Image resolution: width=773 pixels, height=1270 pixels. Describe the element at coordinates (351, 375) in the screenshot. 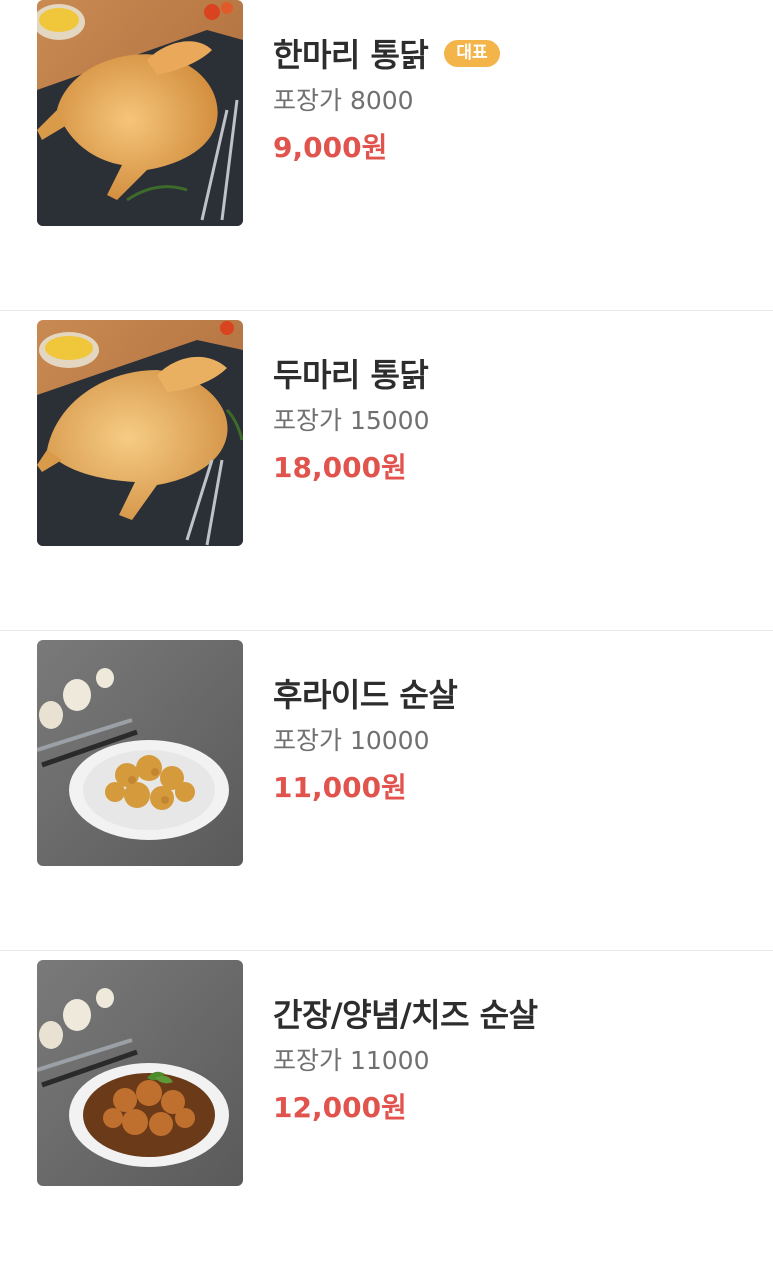

I see `menu-item-name: 두마리 통닭` at that location.